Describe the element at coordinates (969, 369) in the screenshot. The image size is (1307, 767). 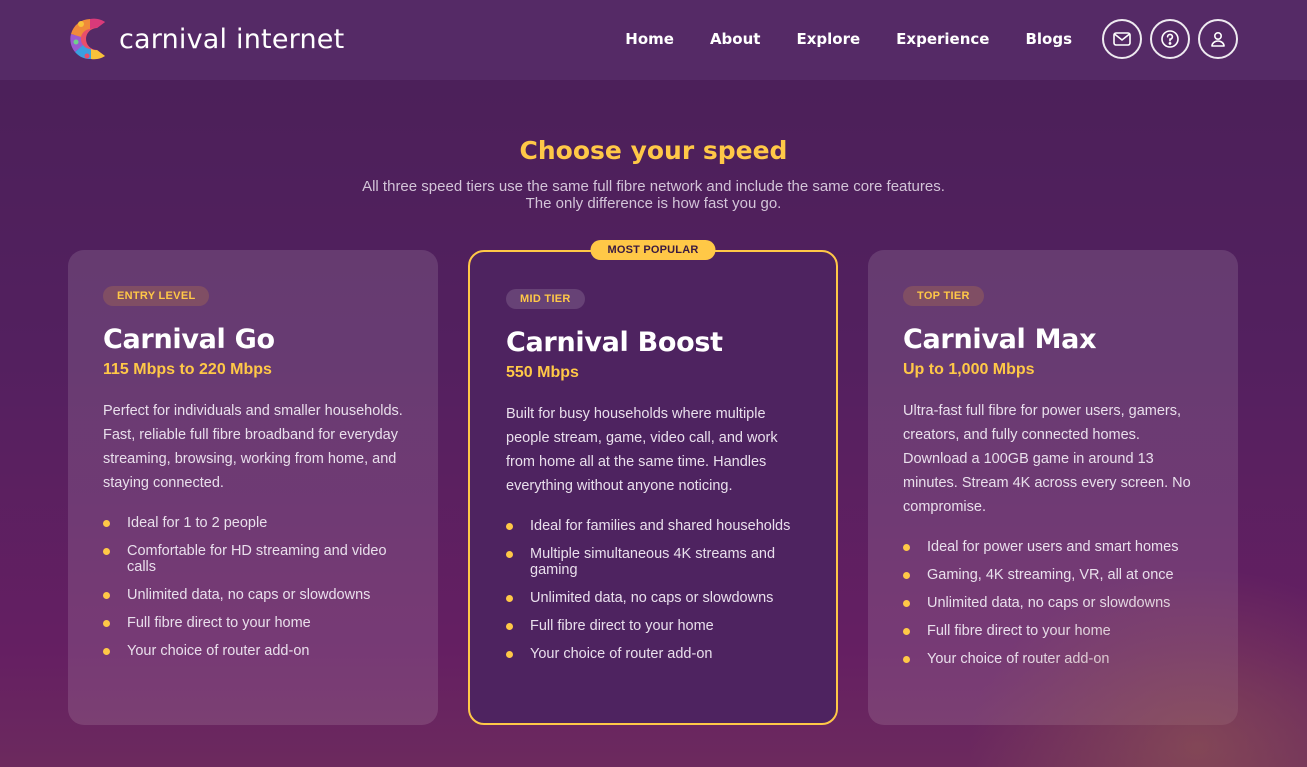
I see `plan-speed: Up to 1,000 Mbps` at that location.